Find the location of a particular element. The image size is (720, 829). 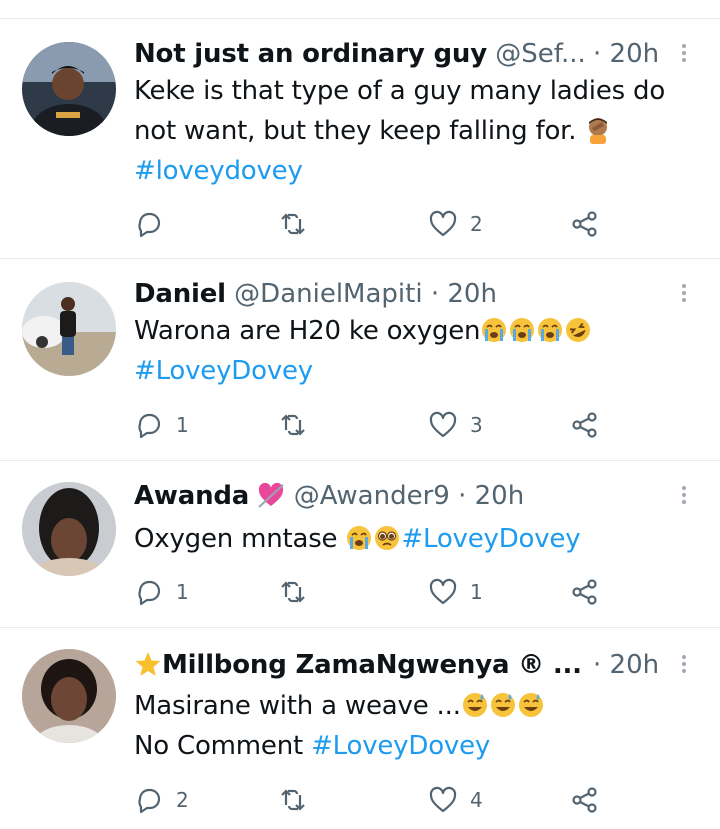

tweet-header: Awanda @Awander9 · 20h is located at coordinates (329, 496).